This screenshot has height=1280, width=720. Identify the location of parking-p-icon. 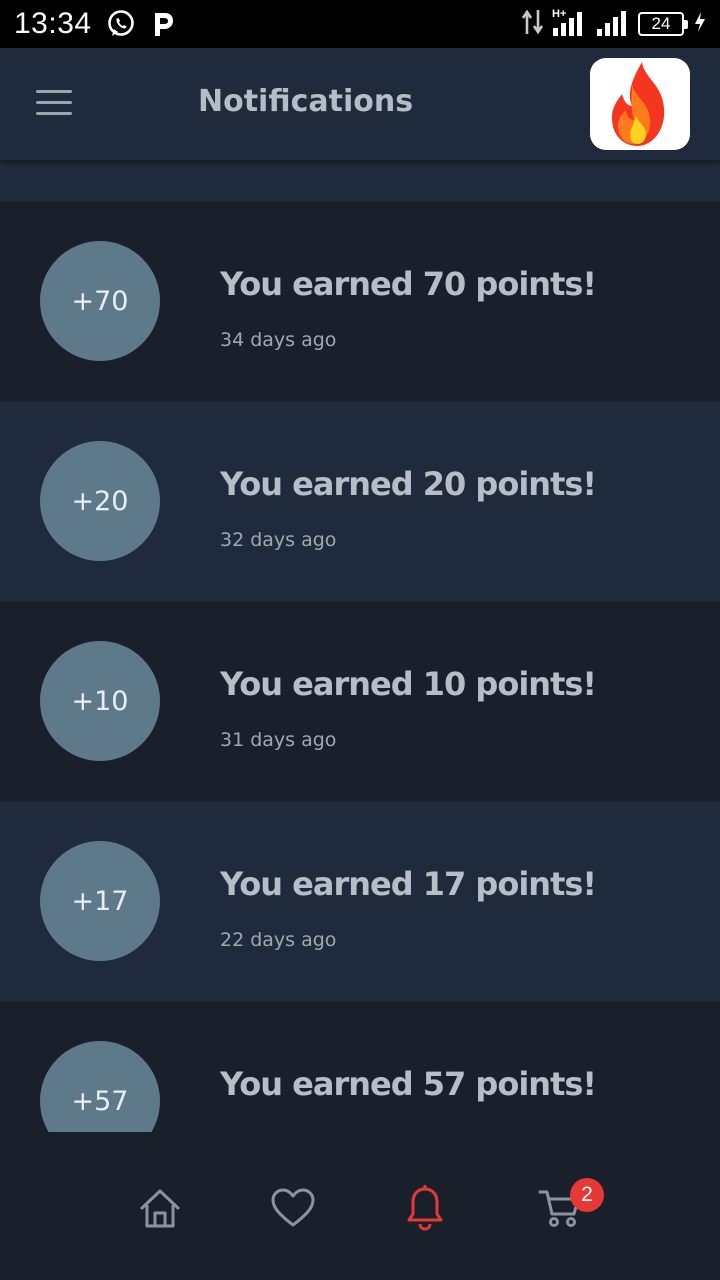
(163, 24).